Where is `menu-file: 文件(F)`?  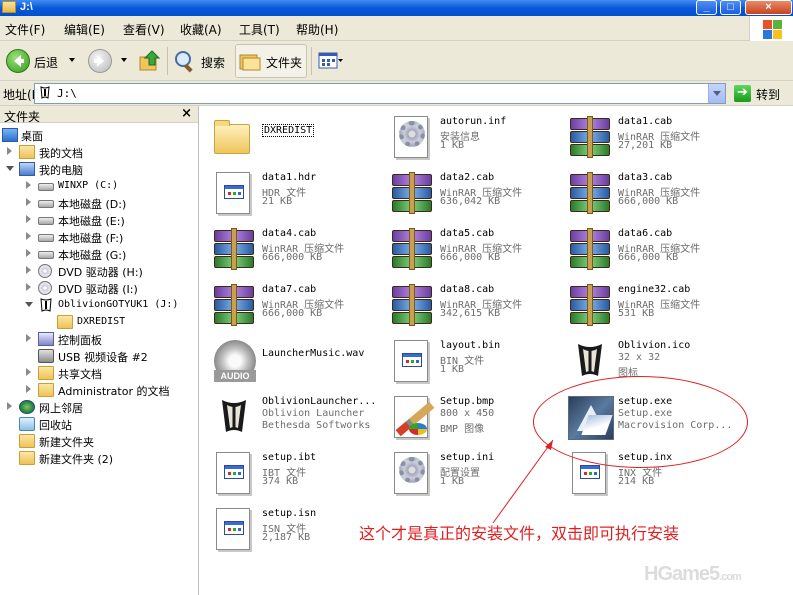 menu-file: 文件(F) is located at coordinates (25, 29).